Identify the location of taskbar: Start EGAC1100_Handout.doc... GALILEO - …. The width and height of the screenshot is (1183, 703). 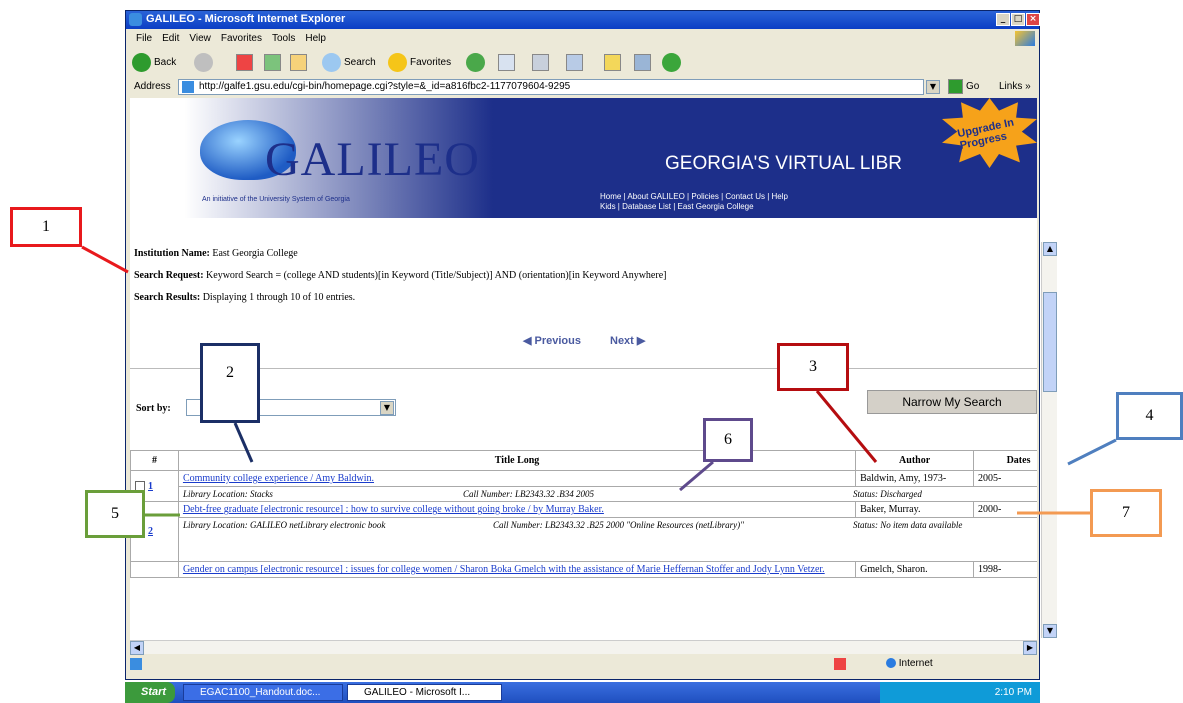
(582, 692).